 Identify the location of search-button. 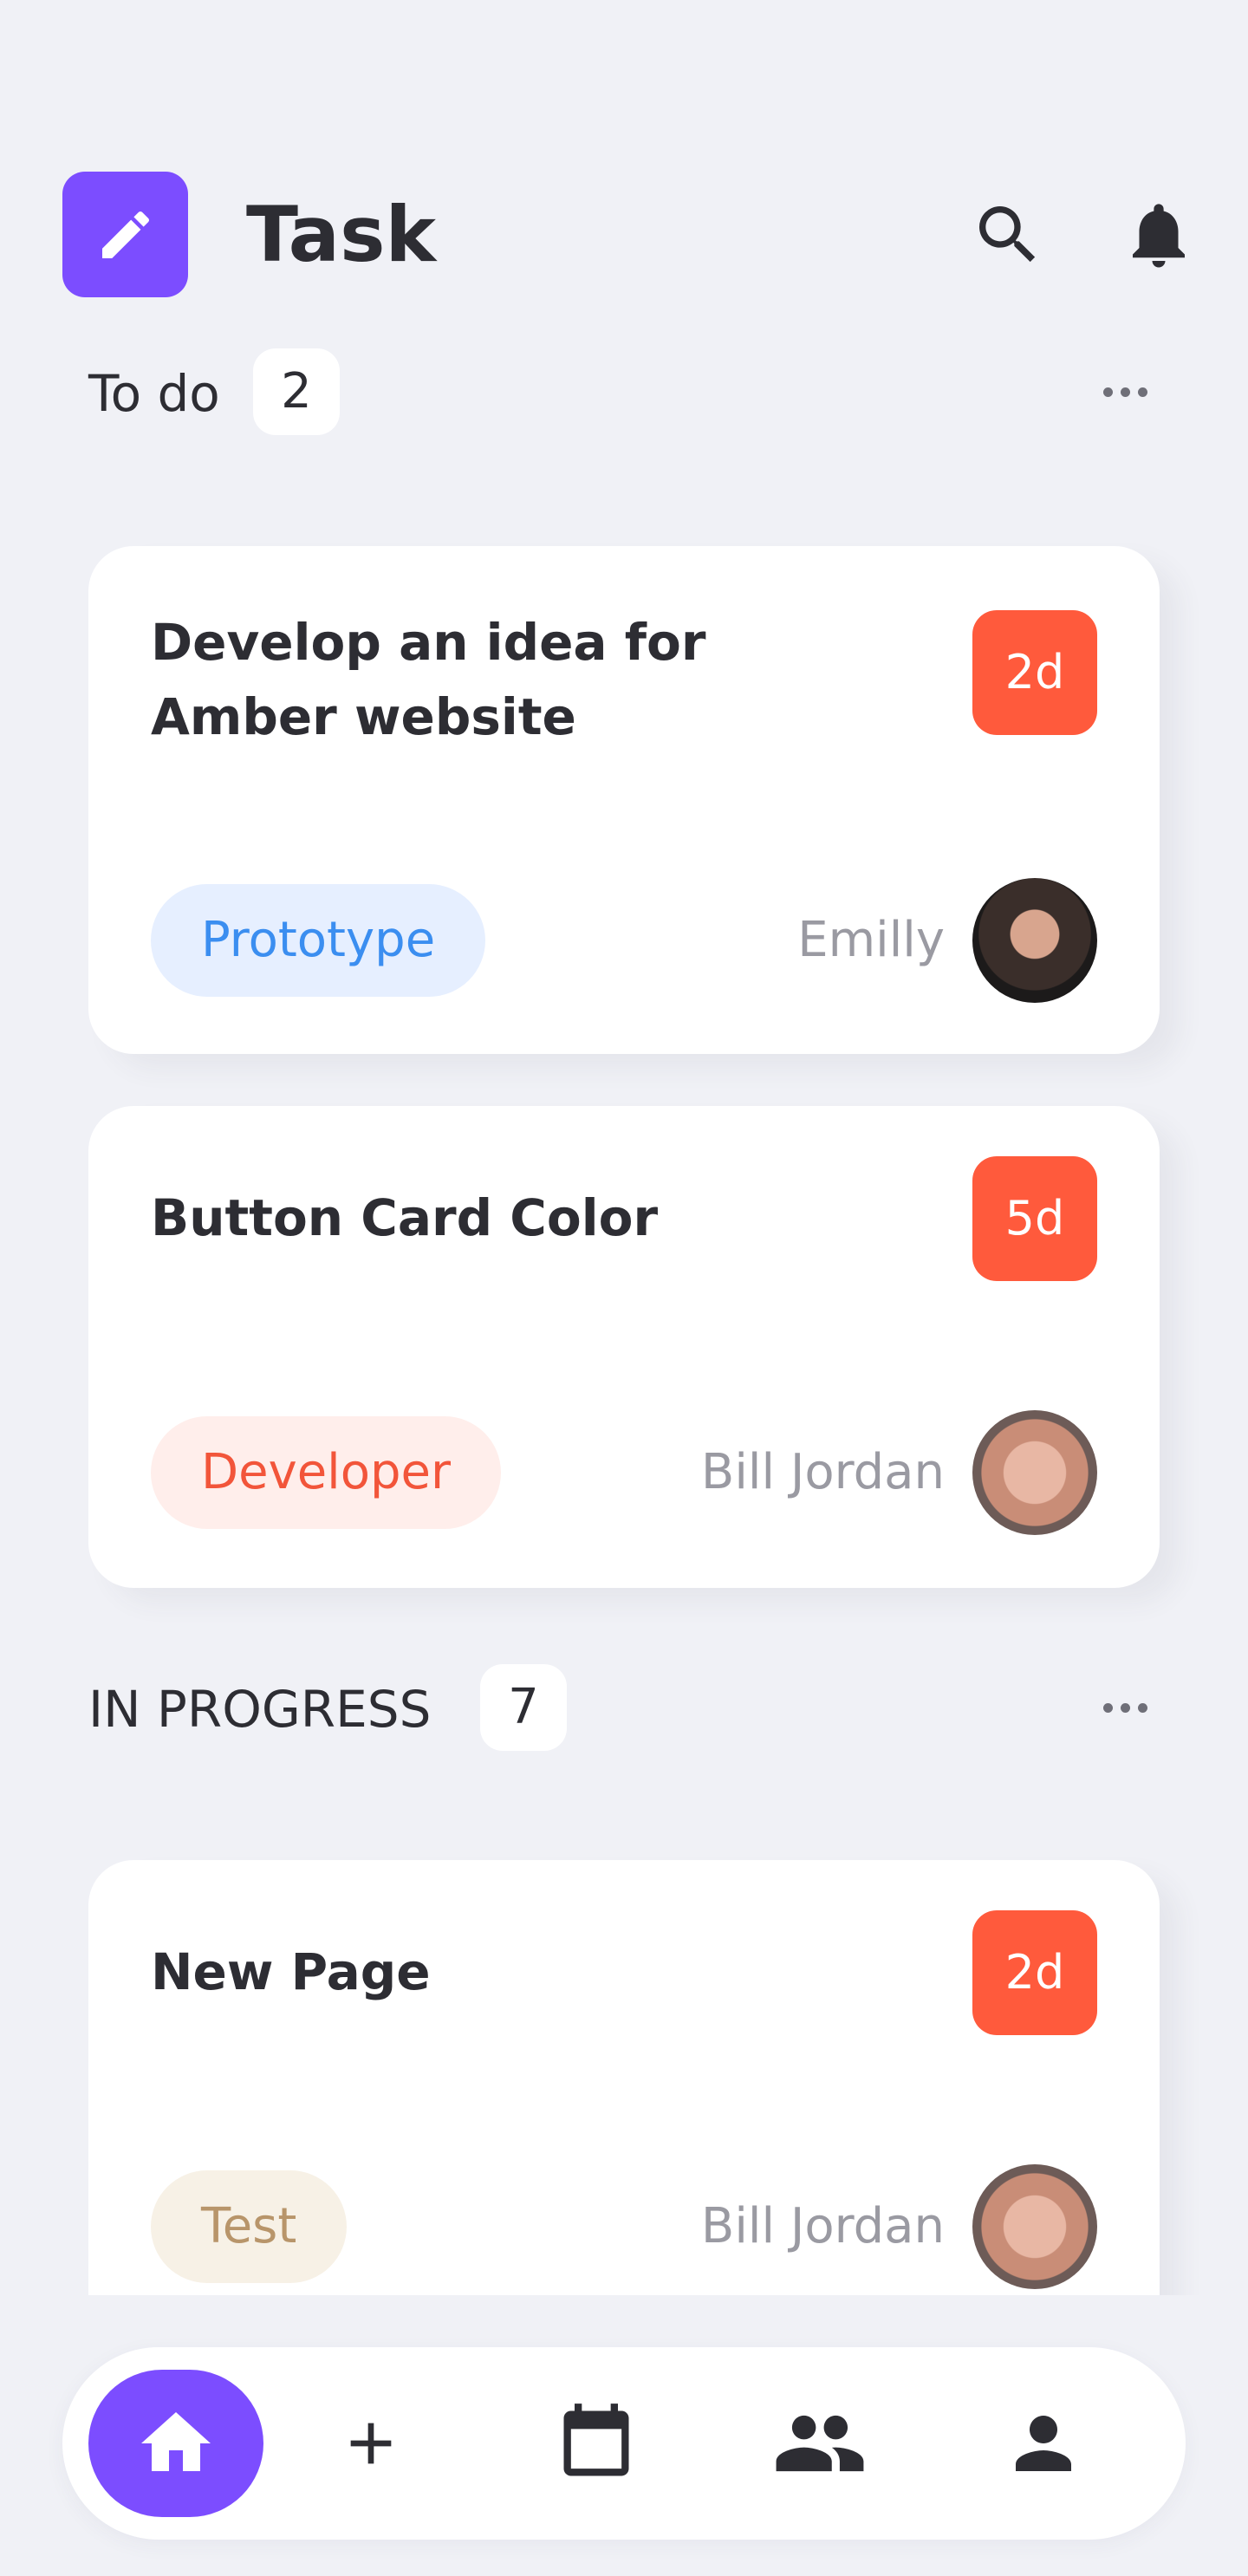
(1008, 235).